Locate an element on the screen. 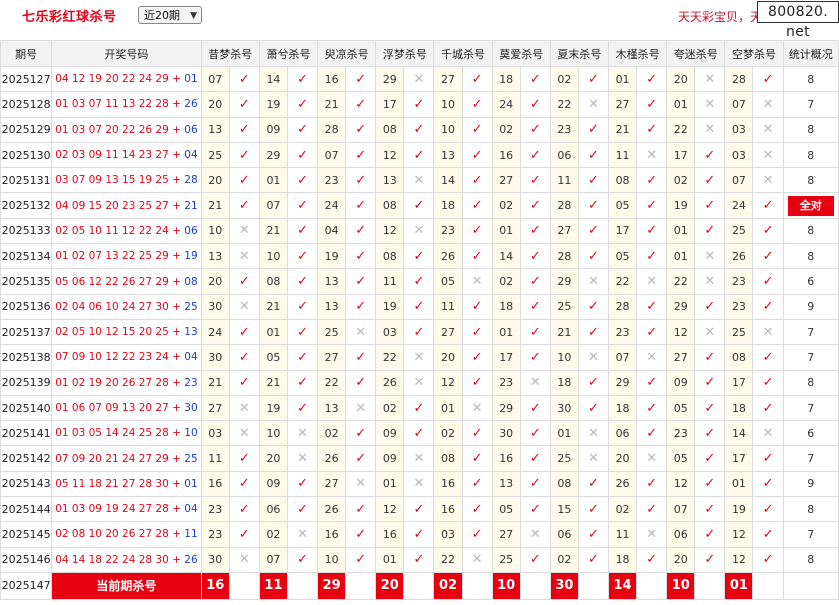  draw-numbers: 01 02 07 13 22 25 29 + 19 is located at coordinates (126, 256).